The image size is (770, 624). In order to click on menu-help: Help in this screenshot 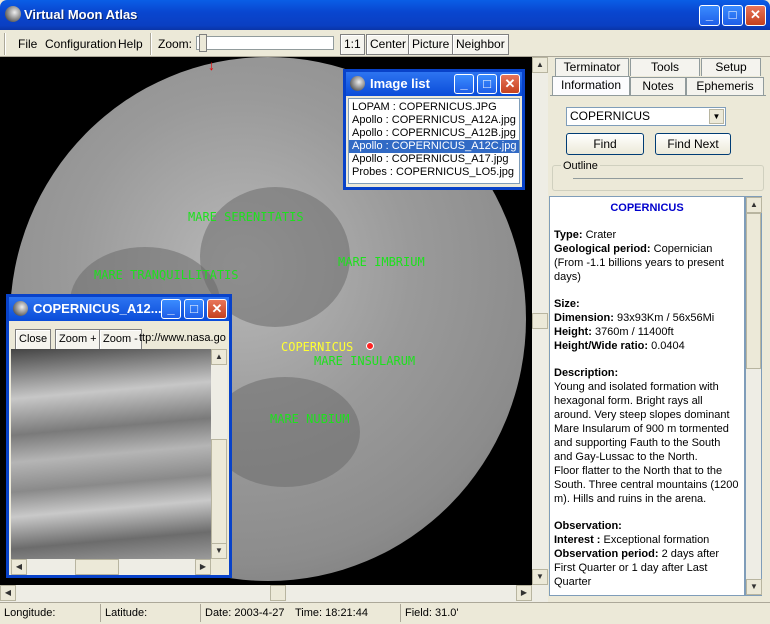, I will do `click(130, 44)`.